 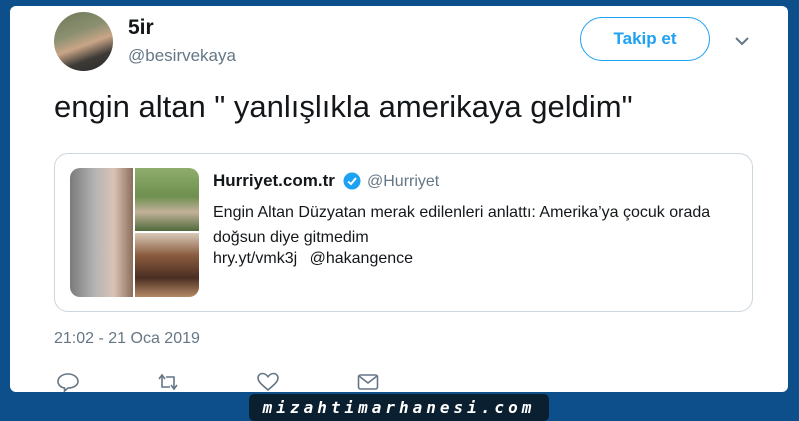 I want to click on chevron-down-icon, so click(x=742, y=41).